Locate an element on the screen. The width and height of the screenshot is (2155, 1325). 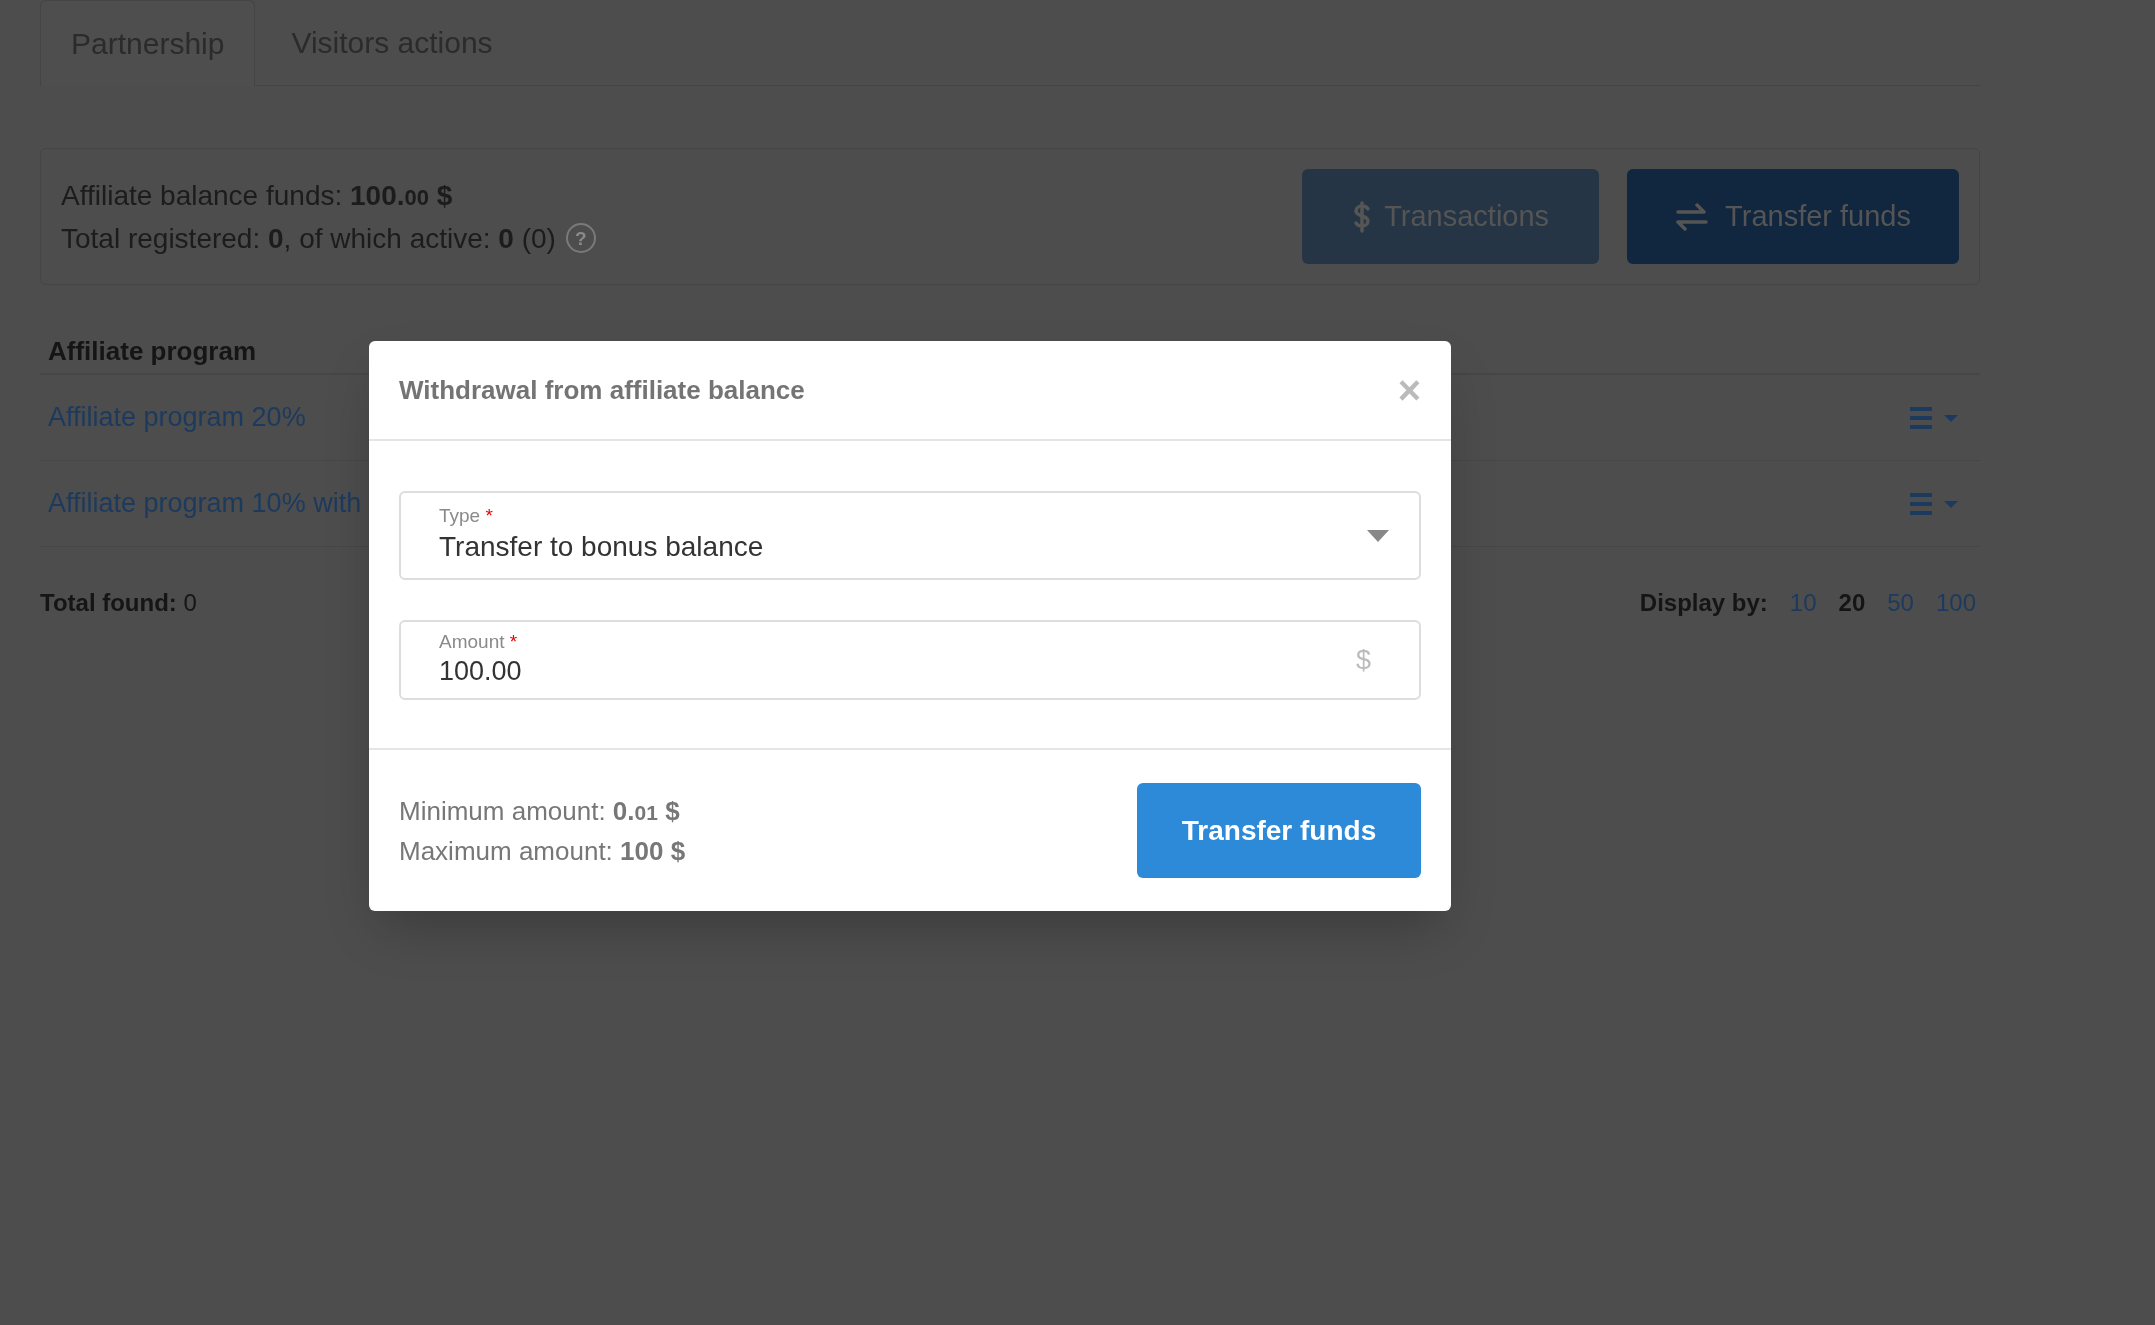
transfer-funds-button: Transfer funds is located at coordinates (1279, 830).